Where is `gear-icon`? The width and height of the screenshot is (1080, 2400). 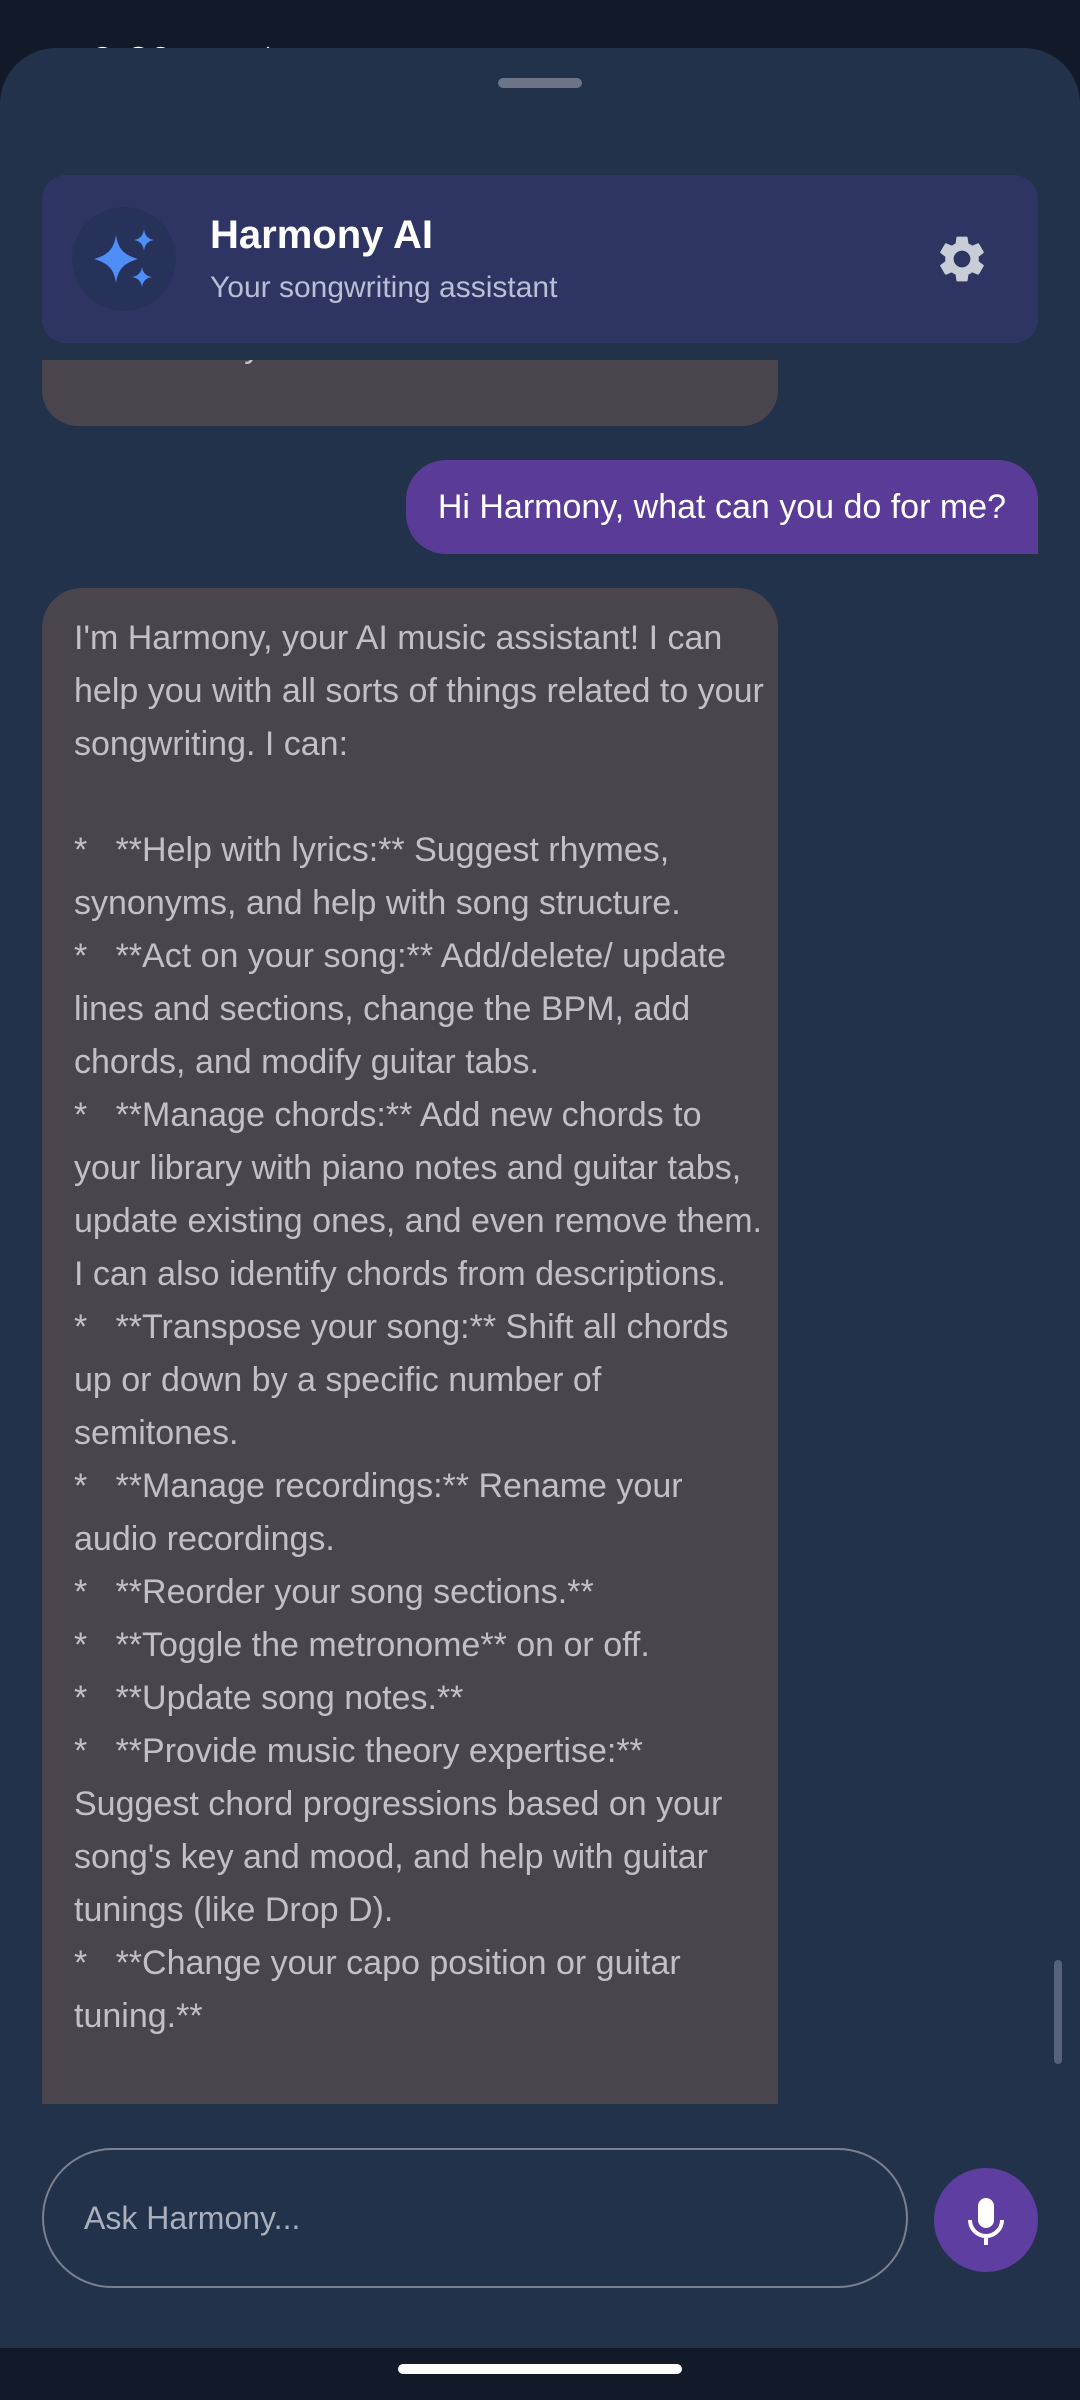 gear-icon is located at coordinates (962, 259).